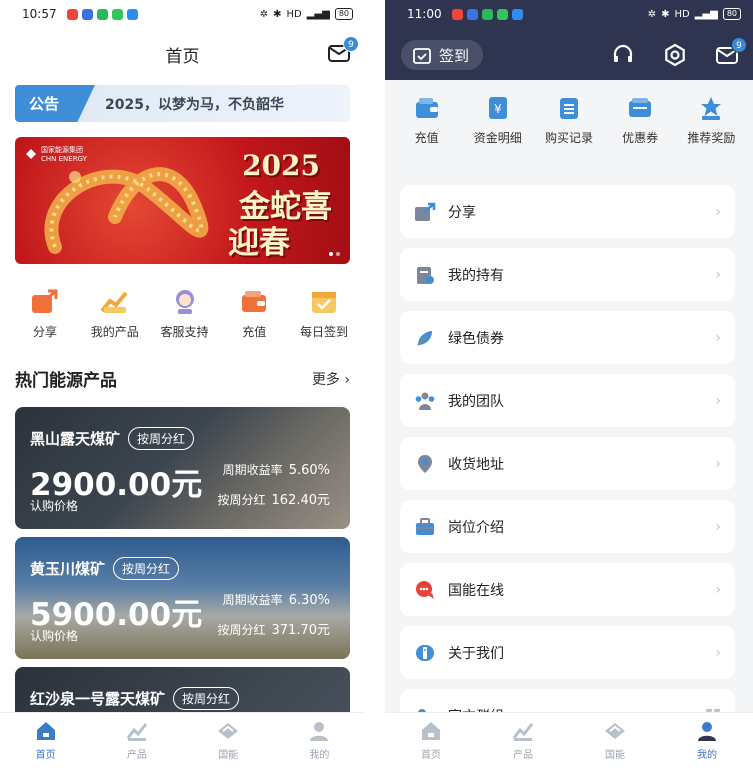 Image resolution: width=753 pixels, height=768 pixels. I want to click on price-label: 认购价格, so click(54, 506).